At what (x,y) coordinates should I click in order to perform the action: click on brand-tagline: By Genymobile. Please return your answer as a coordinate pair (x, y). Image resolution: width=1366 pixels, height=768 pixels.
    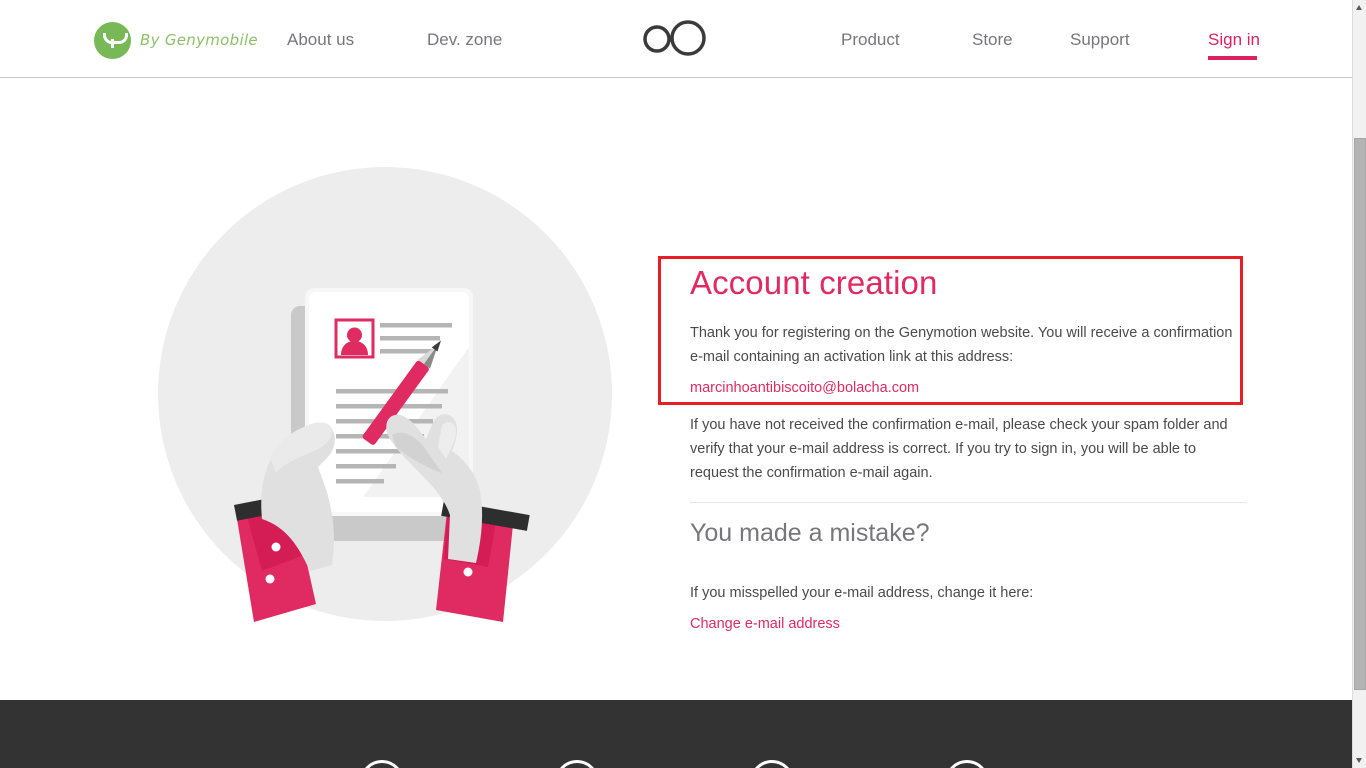
    Looking at the image, I should click on (199, 40).